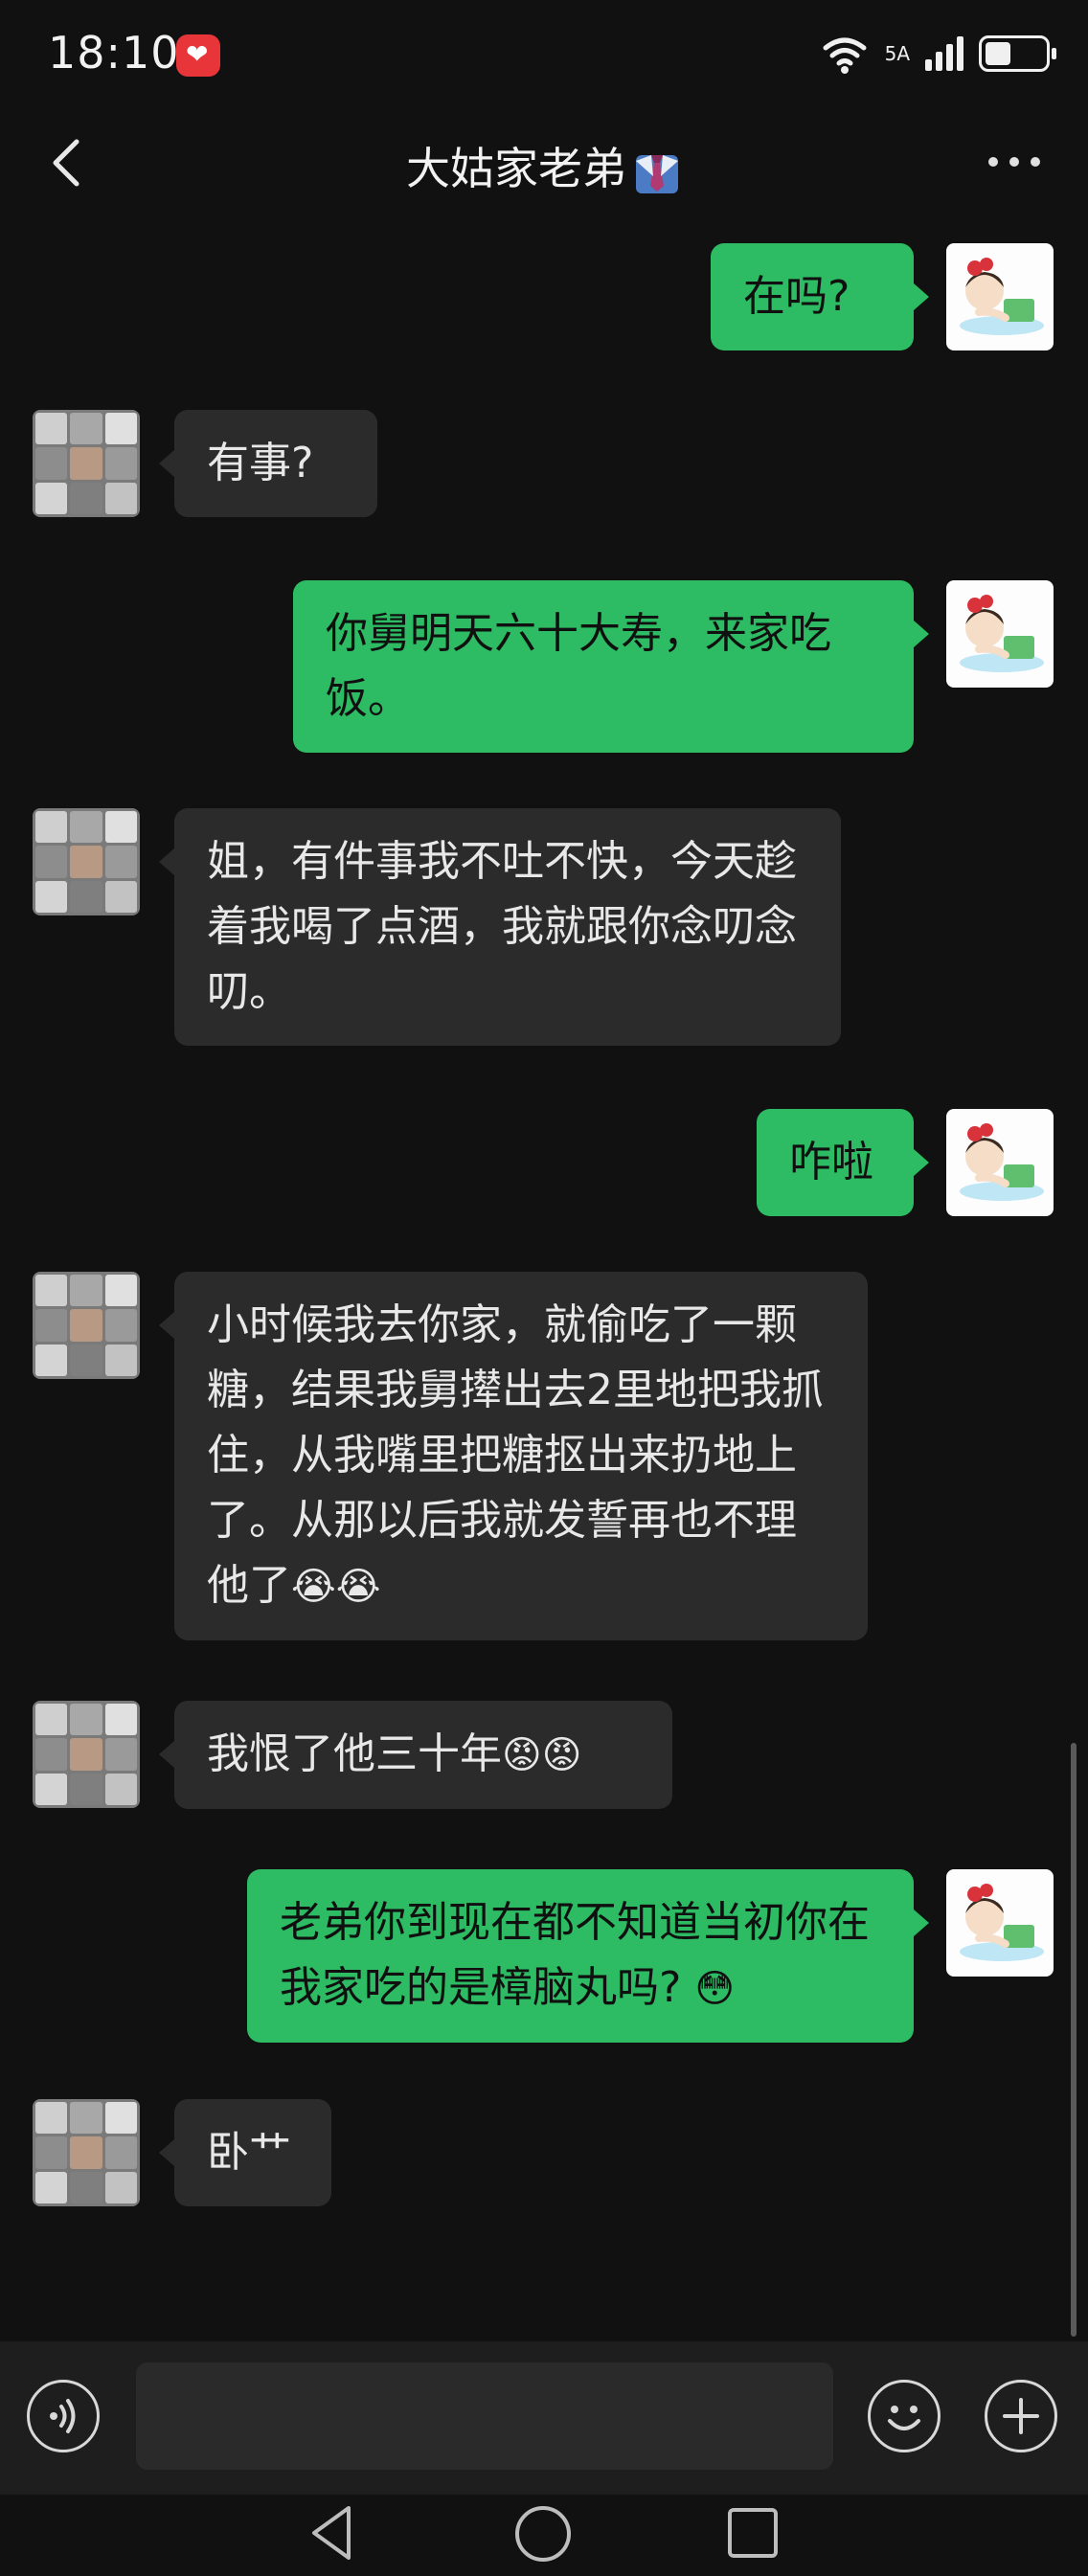 The width and height of the screenshot is (1088, 2576). What do you see at coordinates (897, 53) in the screenshot?
I see `network-type-label: 5A` at bounding box center [897, 53].